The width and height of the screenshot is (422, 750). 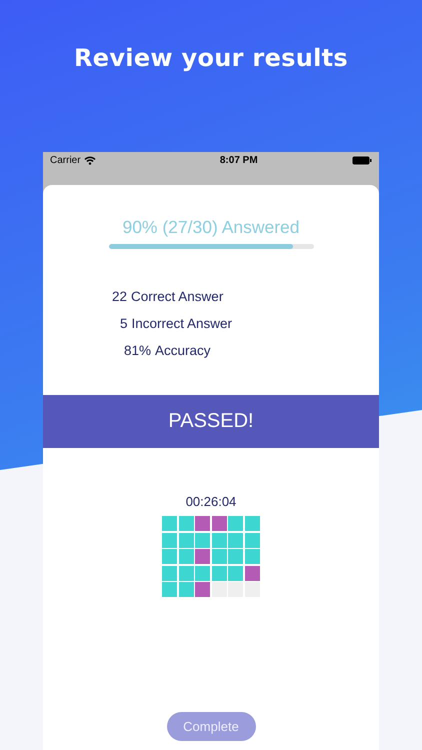 What do you see at coordinates (362, 160) in the screenshot?
I see `battery-icon` at bounding box center [362, 160].